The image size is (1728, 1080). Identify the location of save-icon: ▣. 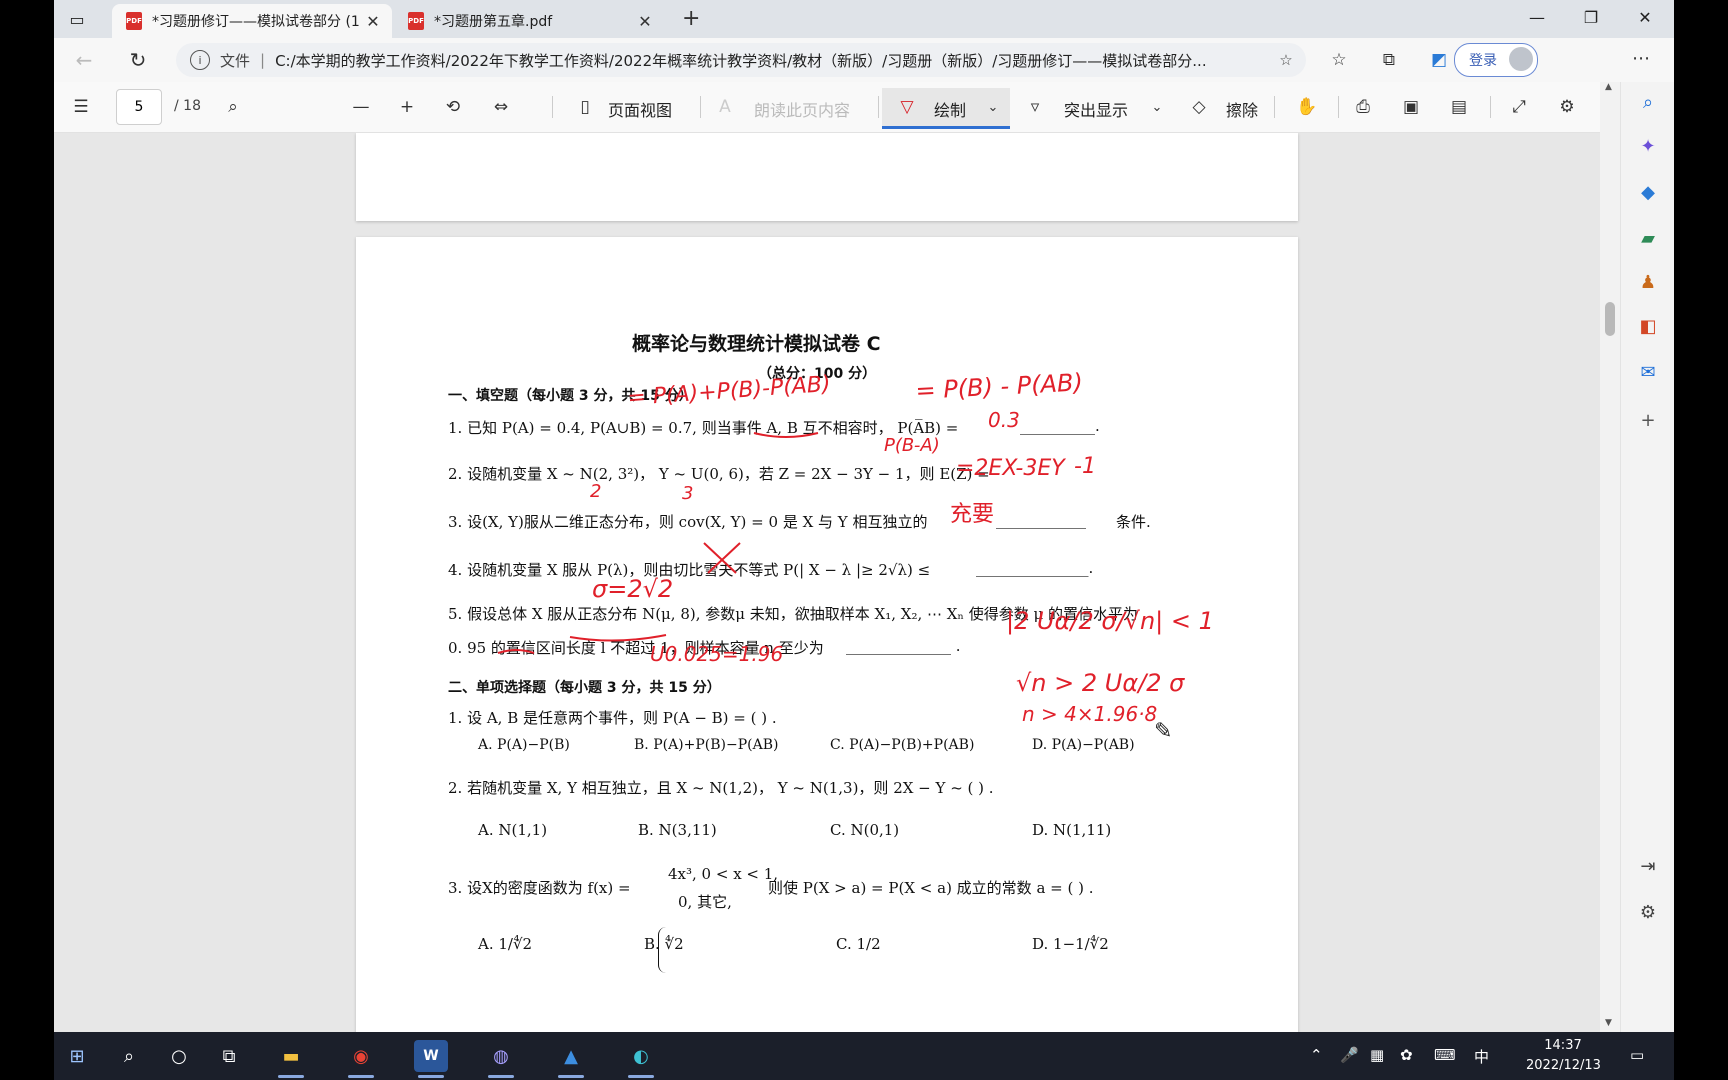
(1411, 107).